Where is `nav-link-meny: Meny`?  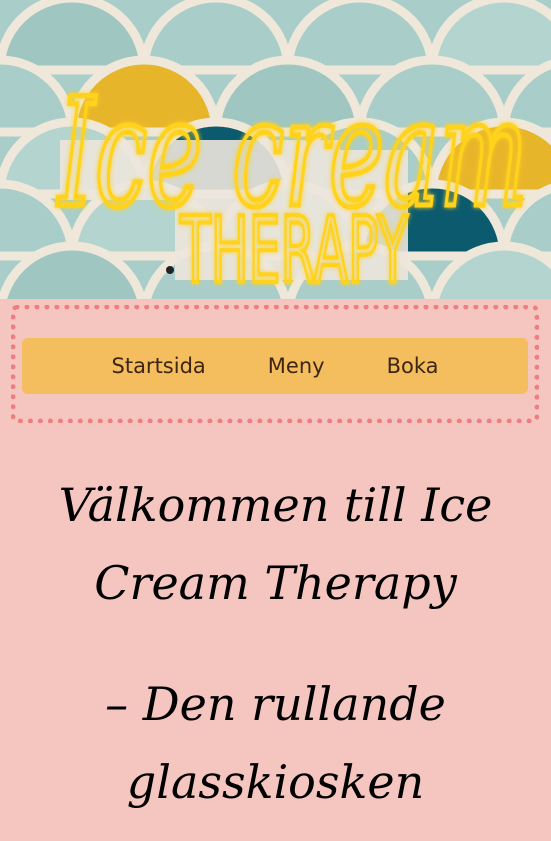 nav-link-meny: Meny is located at coordinates (296, 366).